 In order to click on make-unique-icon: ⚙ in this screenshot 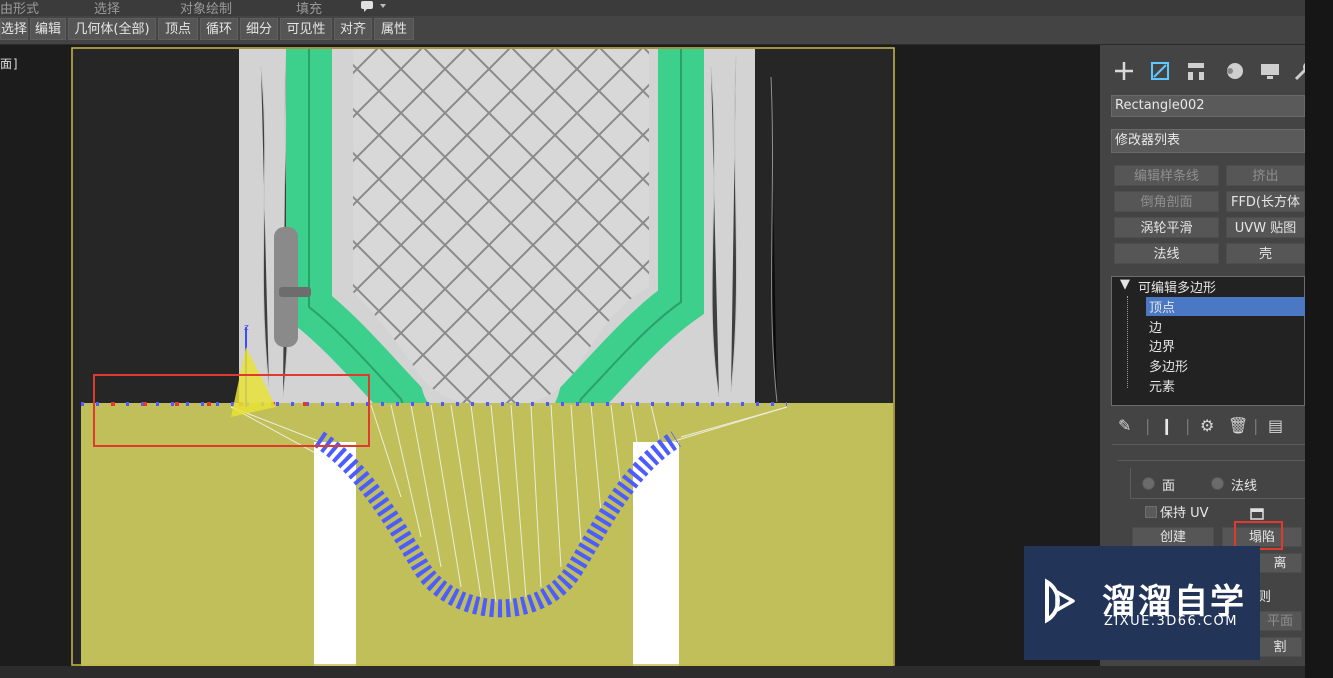, I will do `click(1207, 425)`.